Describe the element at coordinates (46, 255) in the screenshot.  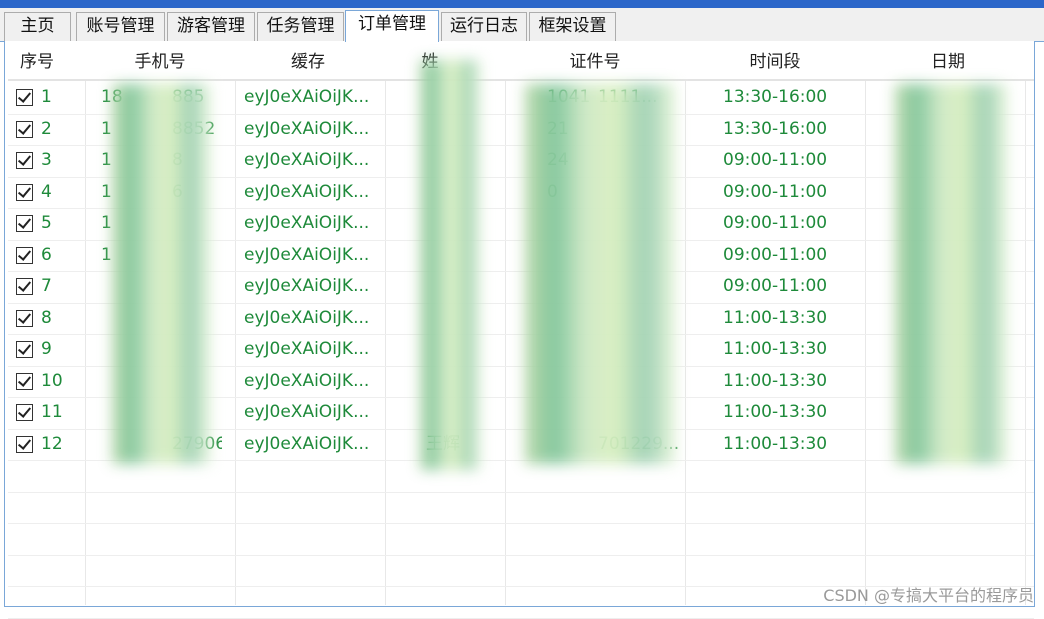
I see `row-index: 6` at that location.